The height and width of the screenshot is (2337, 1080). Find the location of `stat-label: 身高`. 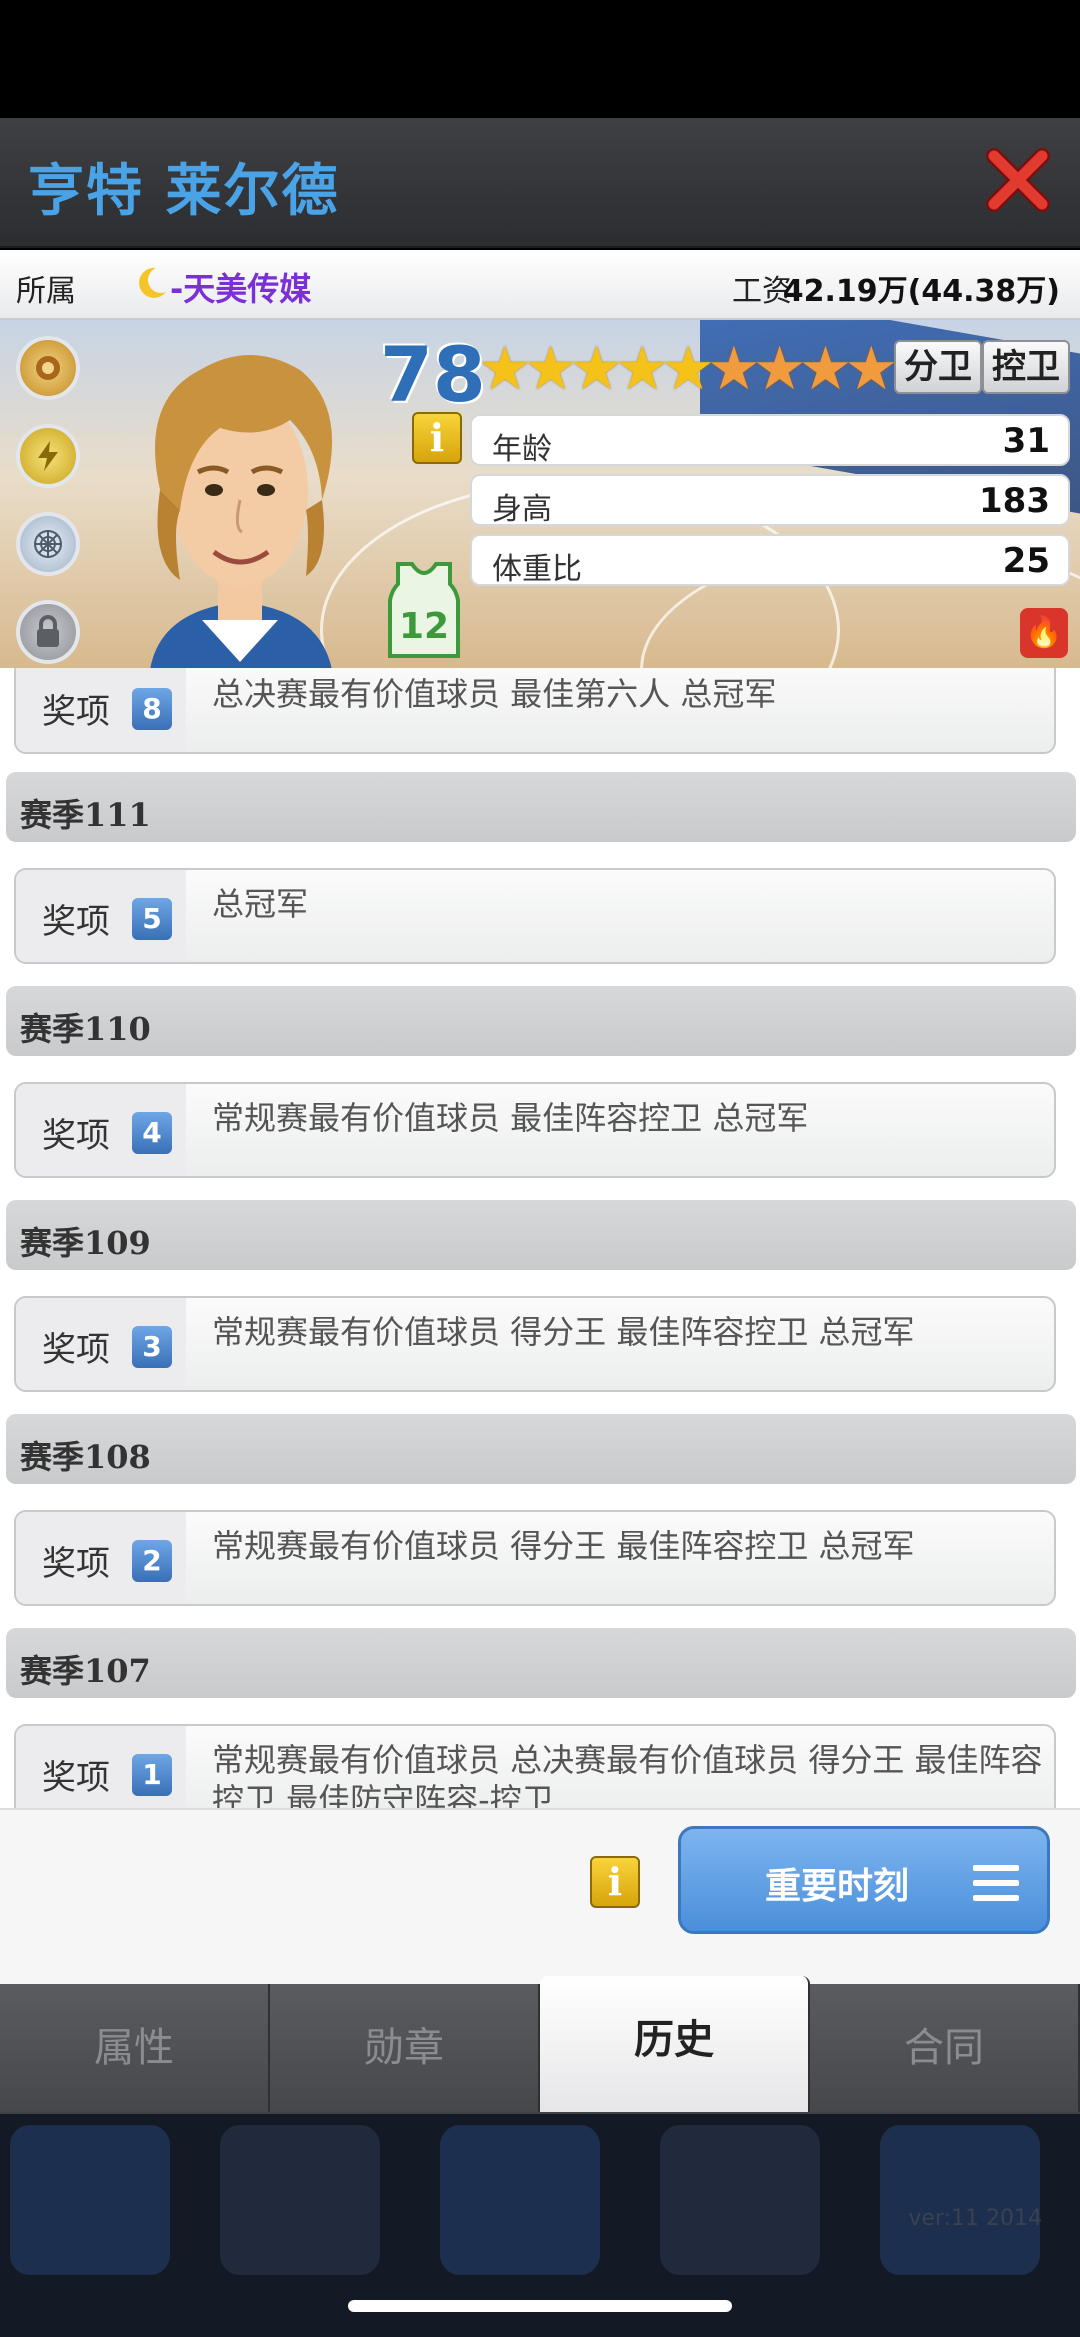

stat-label: 身高 is located at coordinates (522, 509).